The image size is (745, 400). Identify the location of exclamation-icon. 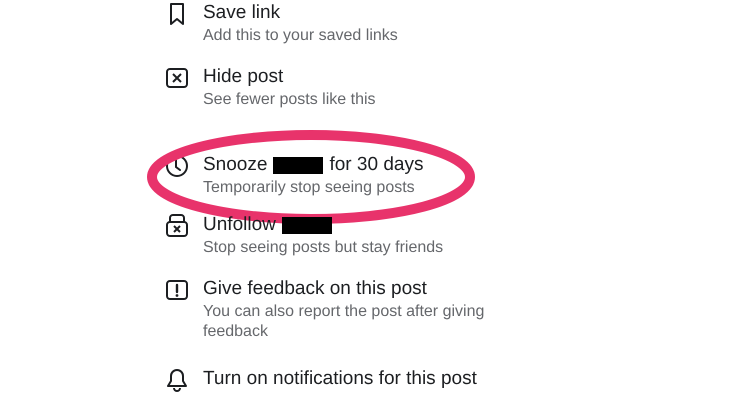
(177, 290).